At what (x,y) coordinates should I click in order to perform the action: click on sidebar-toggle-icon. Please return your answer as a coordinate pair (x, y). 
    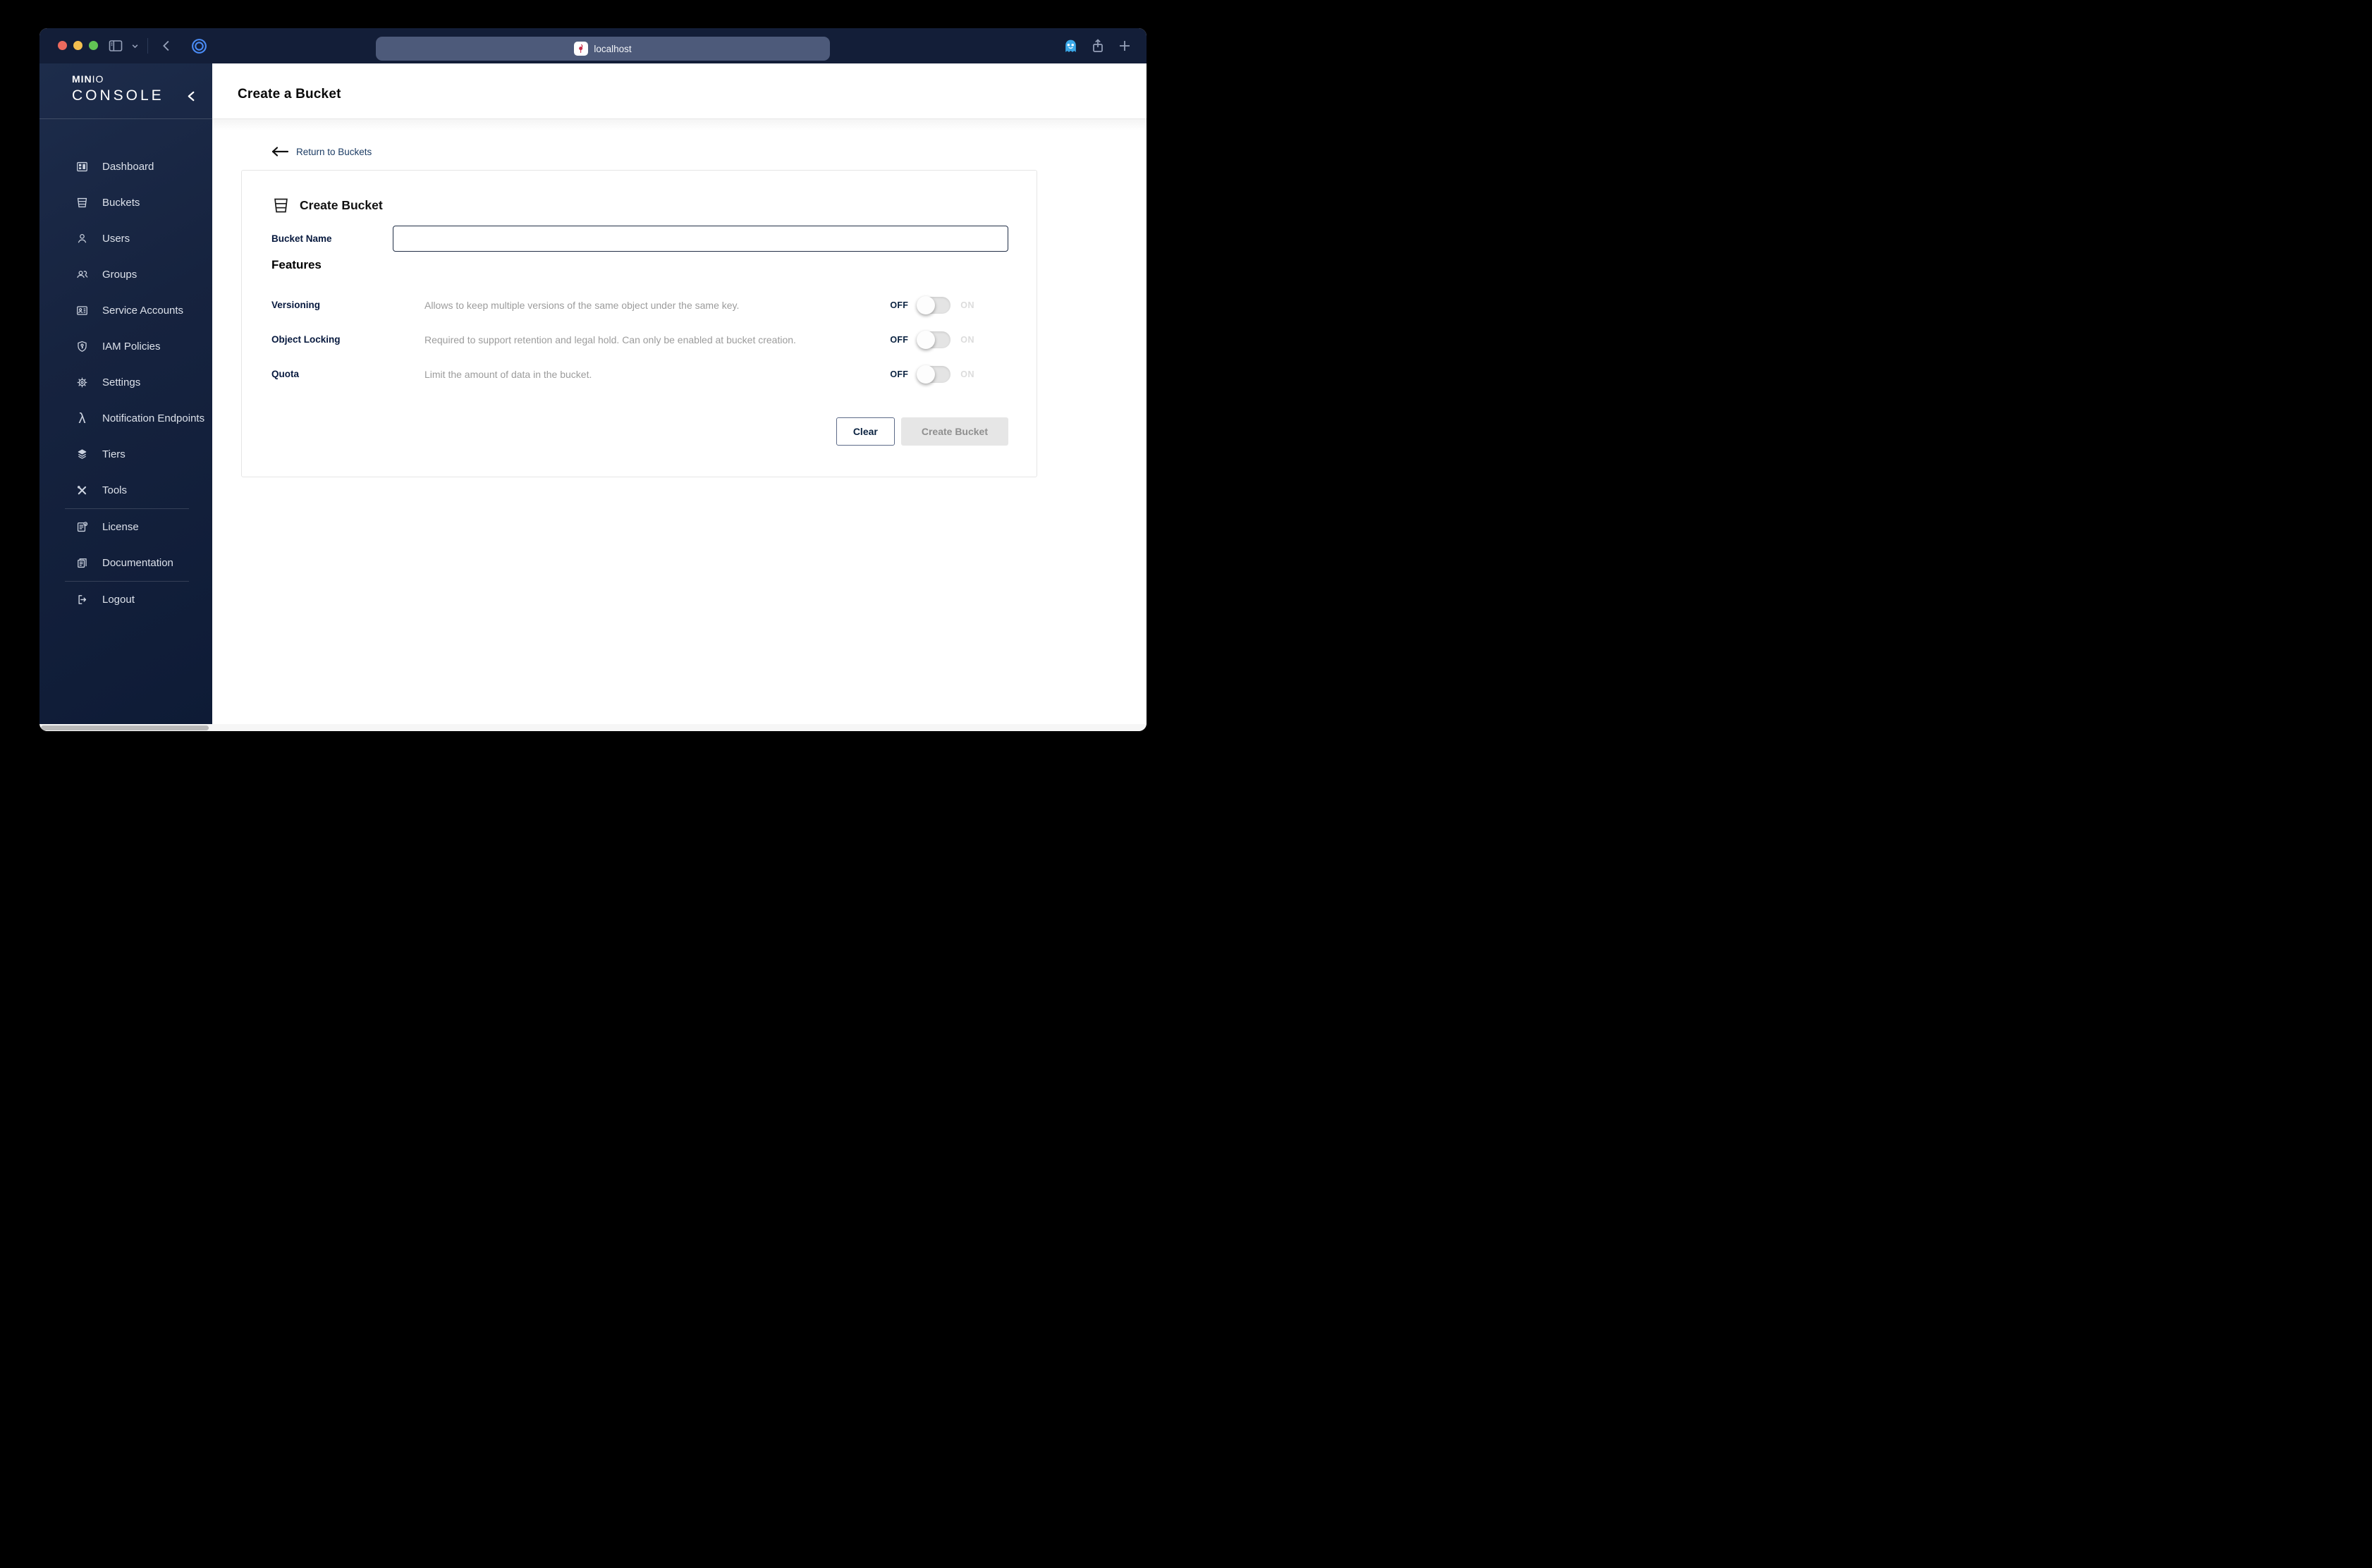
    Looking at the image, I should click on (116, 45).